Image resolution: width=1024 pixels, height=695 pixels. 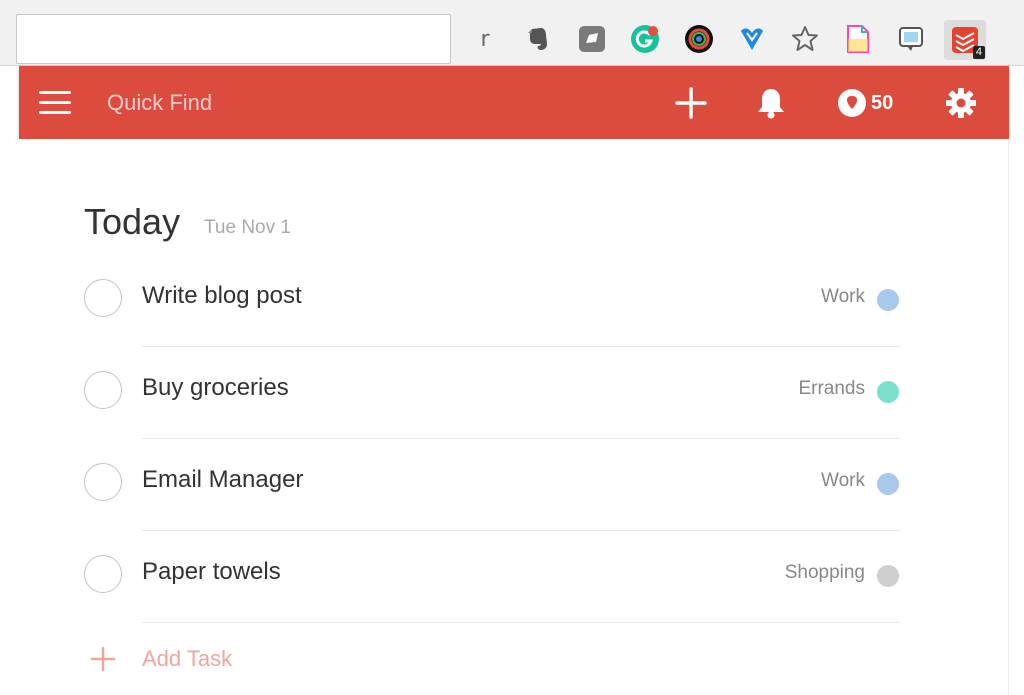 I want to click on add-plus-icon, so click(x=103, y=659).